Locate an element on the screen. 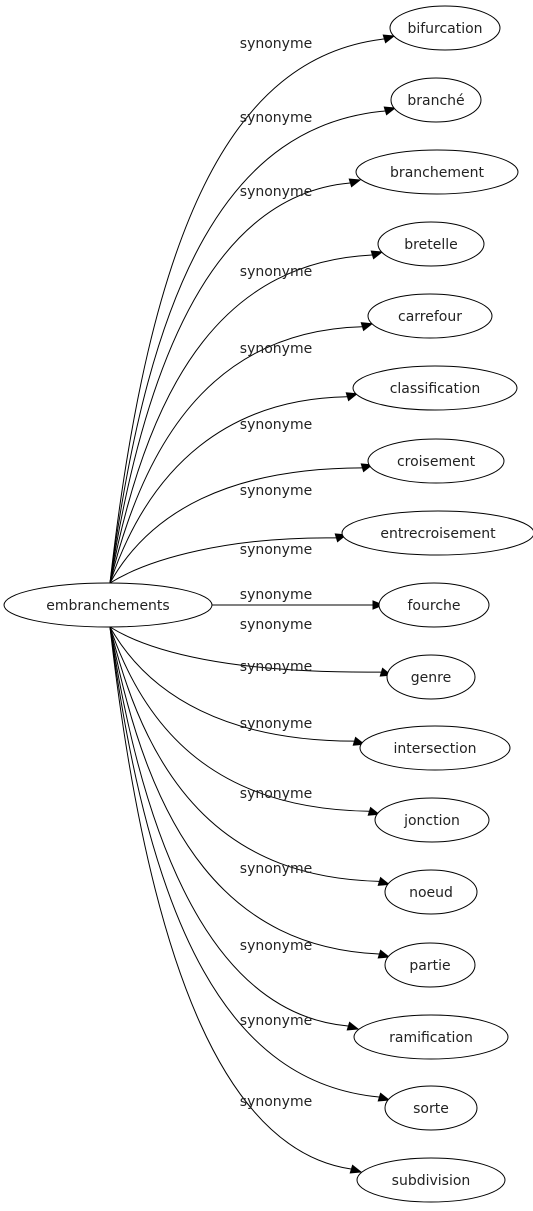 This screenshot has height=1211, width=533. node-bifurcation: bifurcation is located at coordinates (445, 28).